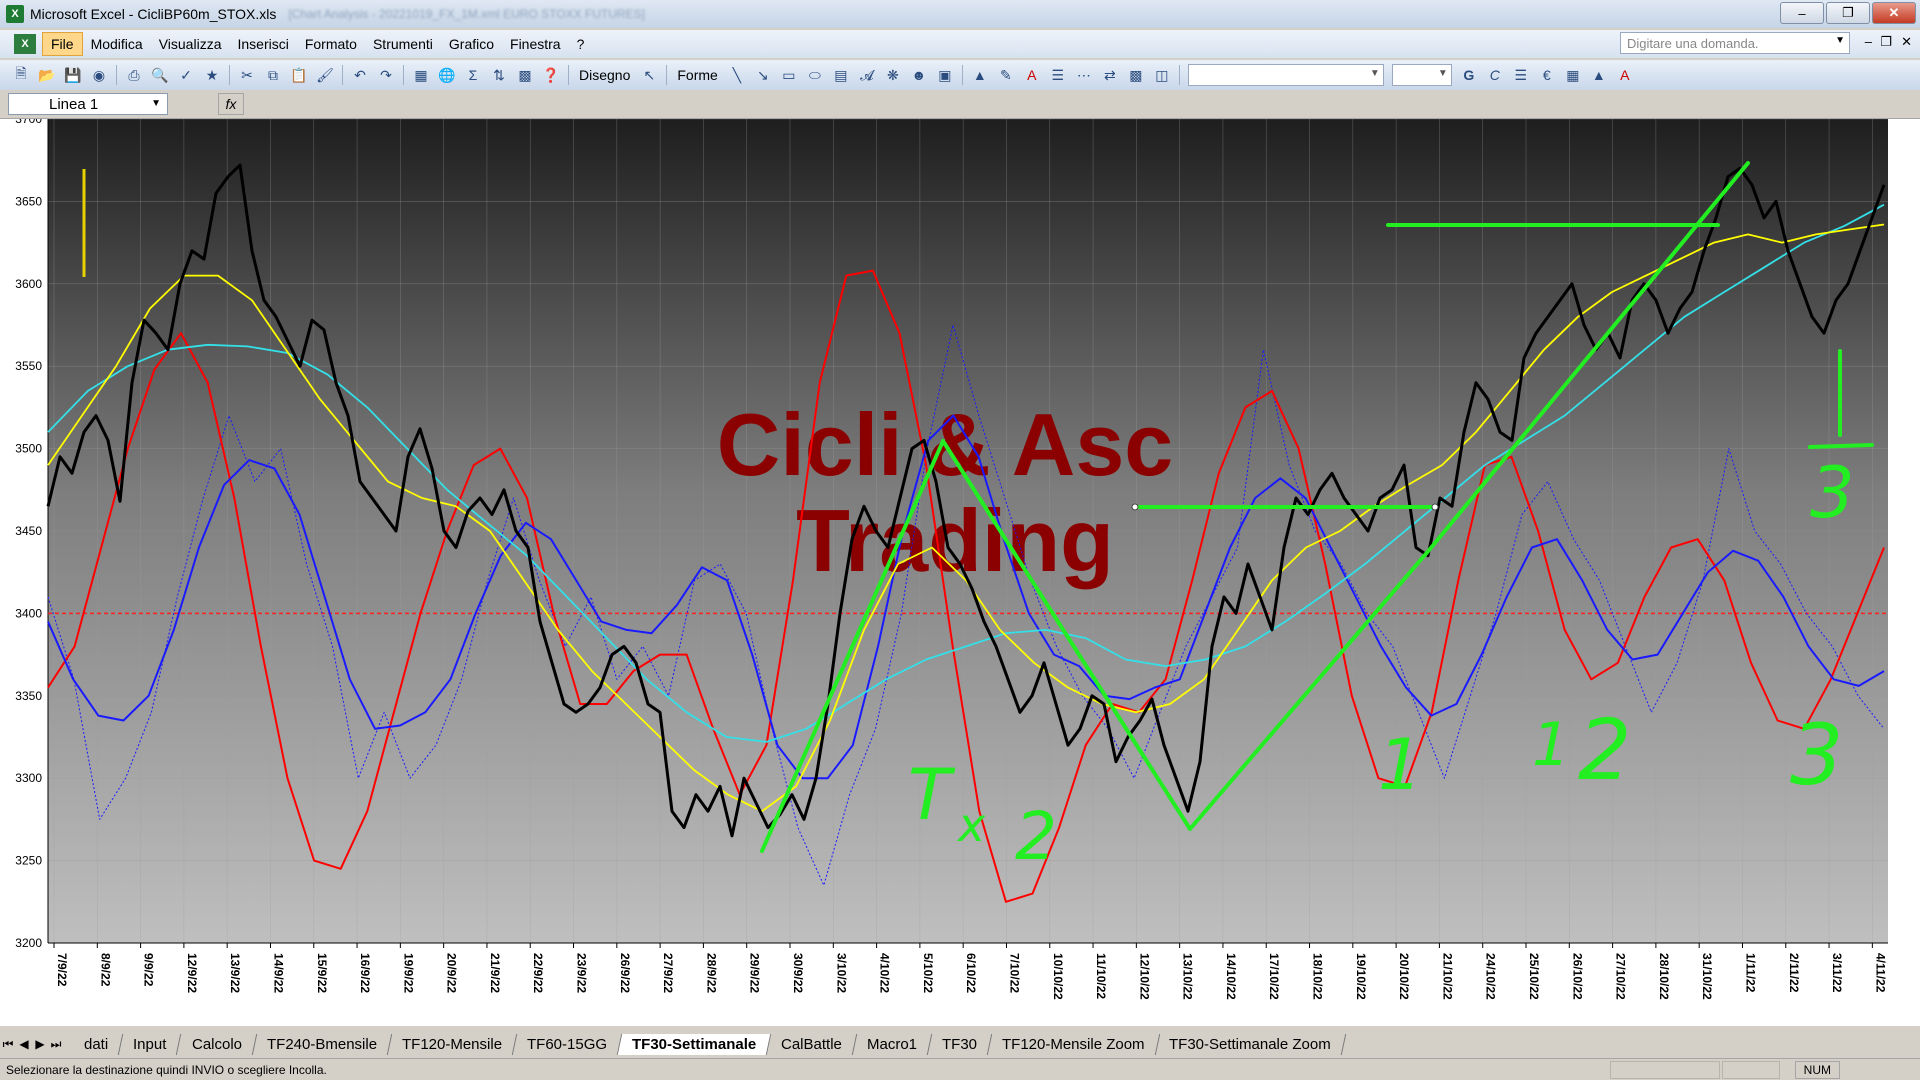 The image size is (1920, 1080). What do you see at coordinates (88, 104) in the screenshot?
I see `name-box: Linea 1 ▼` at bounding box center [88, 104].